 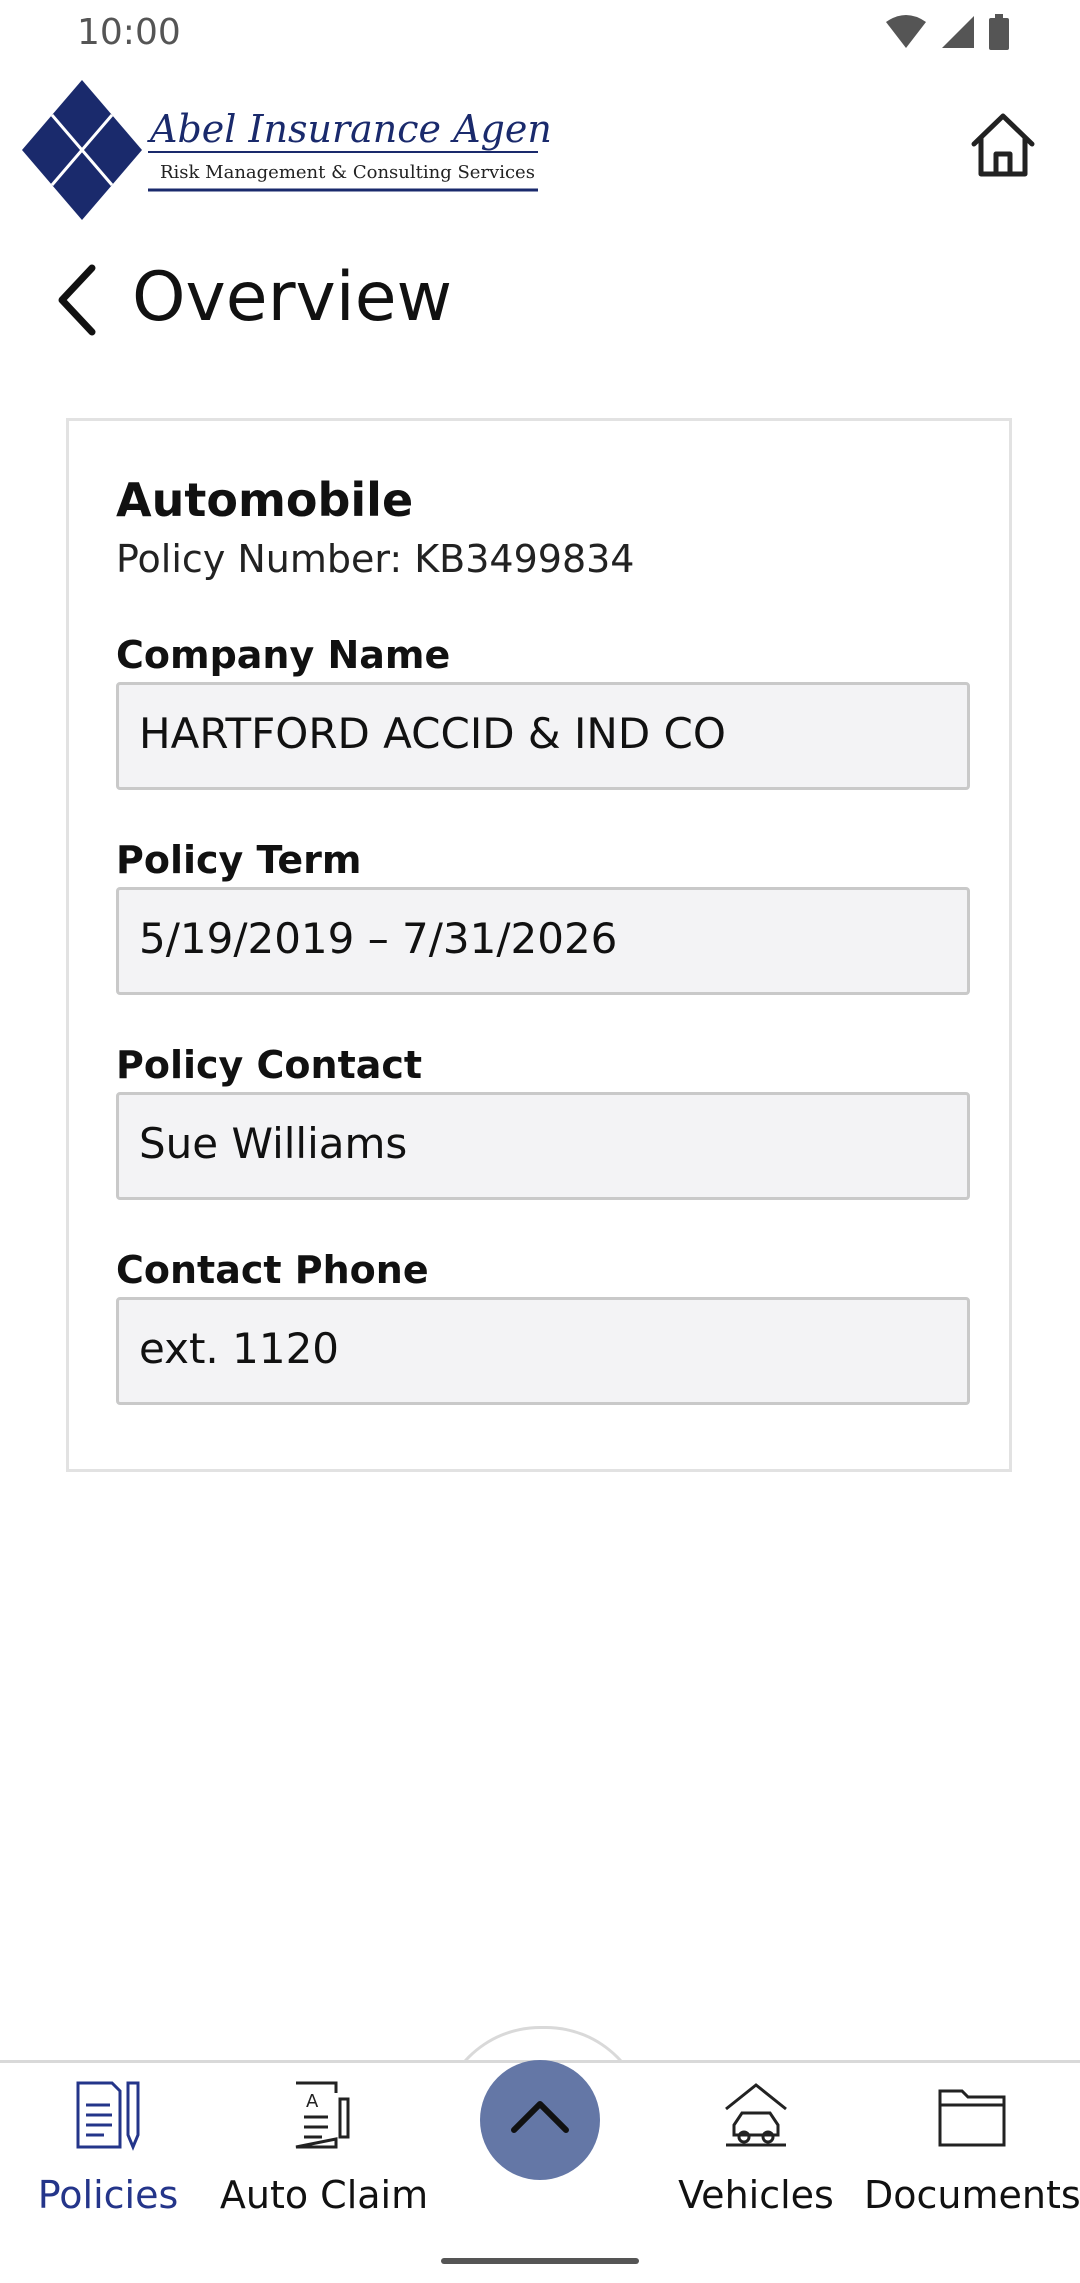 I want to click on logo-tagline: Risk Management & Consulting Services, so click(x=347, y=172).